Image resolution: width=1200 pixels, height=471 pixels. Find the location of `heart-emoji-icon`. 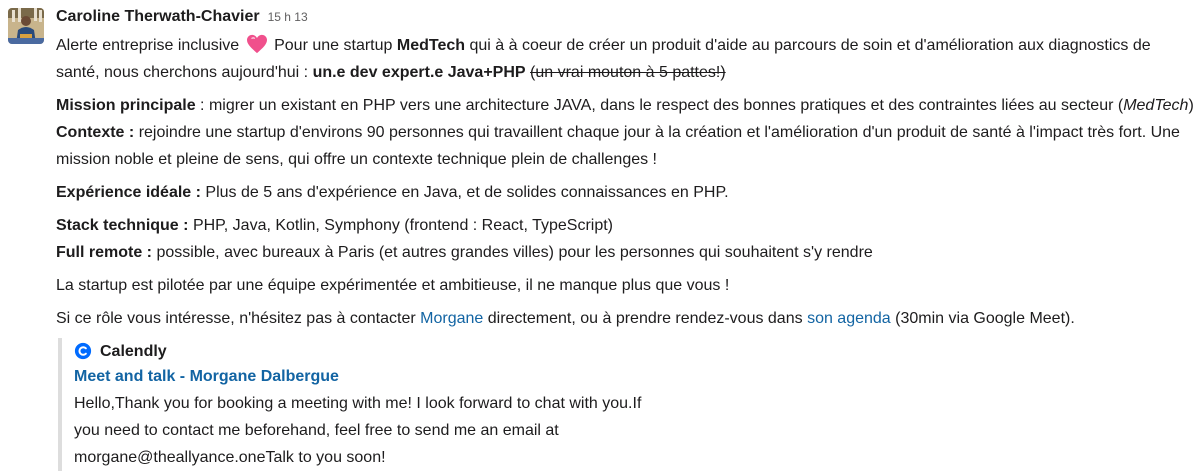

heart-emoji-icon is located at coordinates (256, 44).